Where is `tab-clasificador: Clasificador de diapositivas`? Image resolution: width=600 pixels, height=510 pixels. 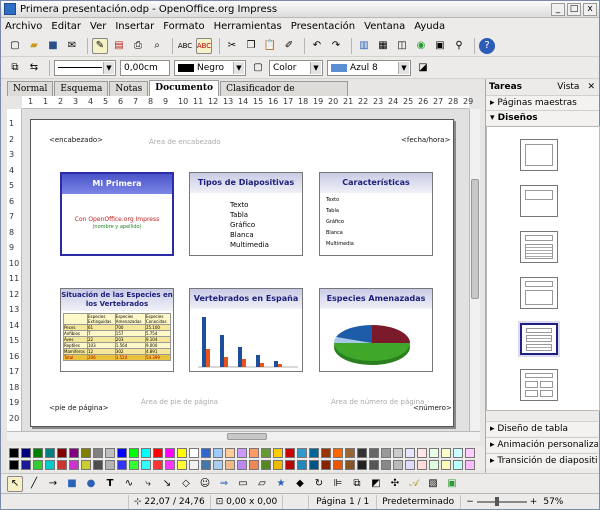 tab-clasificador: Clasificador de diapositivas is located at coordinates (284, 94).